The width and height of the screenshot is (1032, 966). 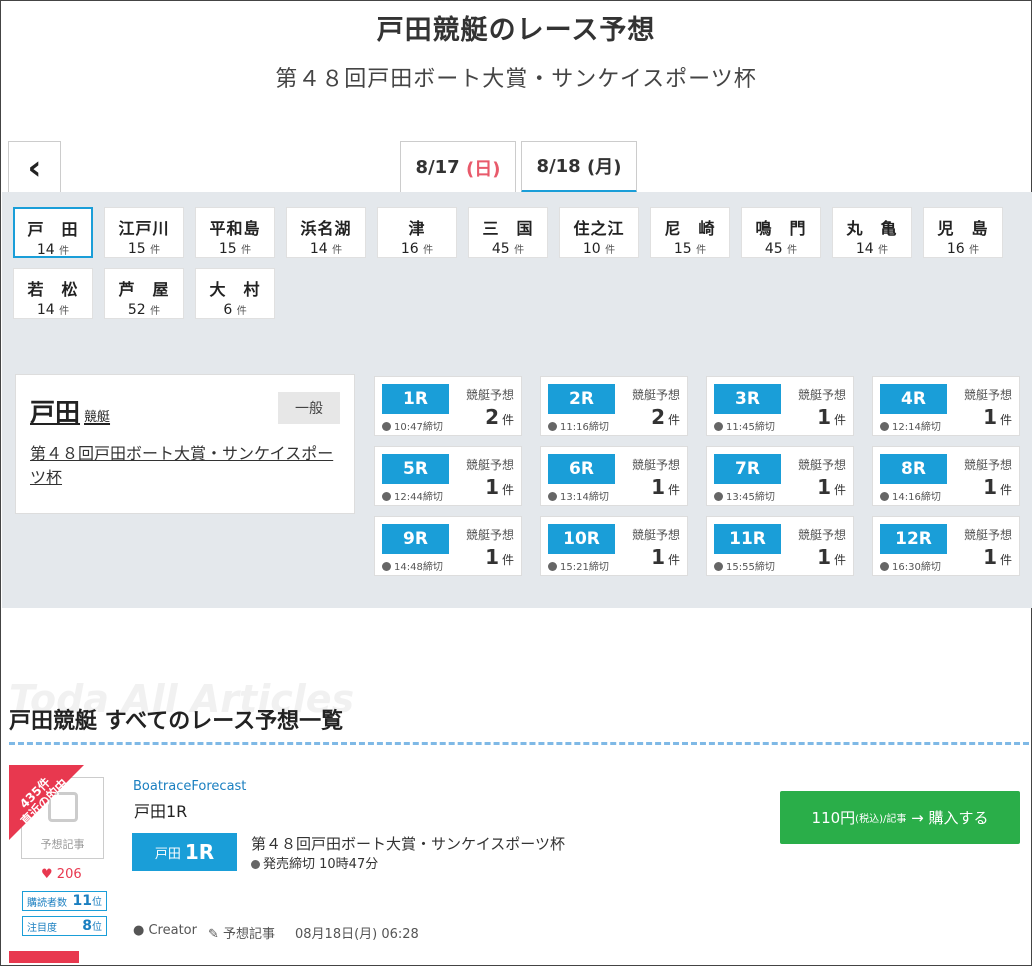 What do you see at coordinates (97, 902) in the screenshot?
I see `rank-unit: 位` at bounding box center [97, 902].